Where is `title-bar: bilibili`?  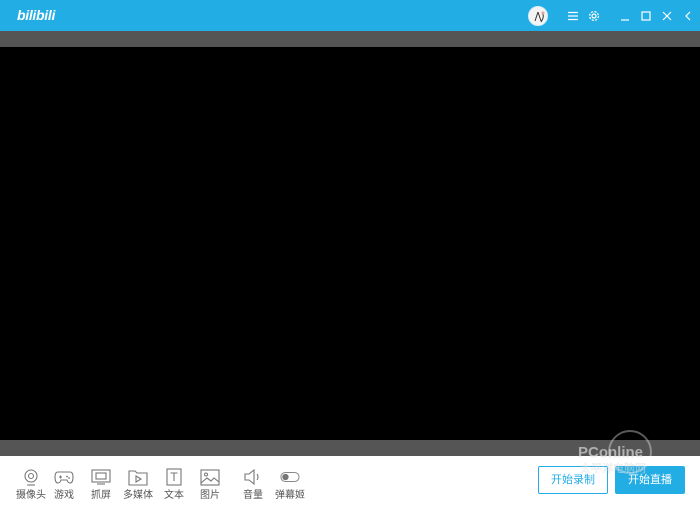 title-bar: bilibili is located at coordinates (350, 15).